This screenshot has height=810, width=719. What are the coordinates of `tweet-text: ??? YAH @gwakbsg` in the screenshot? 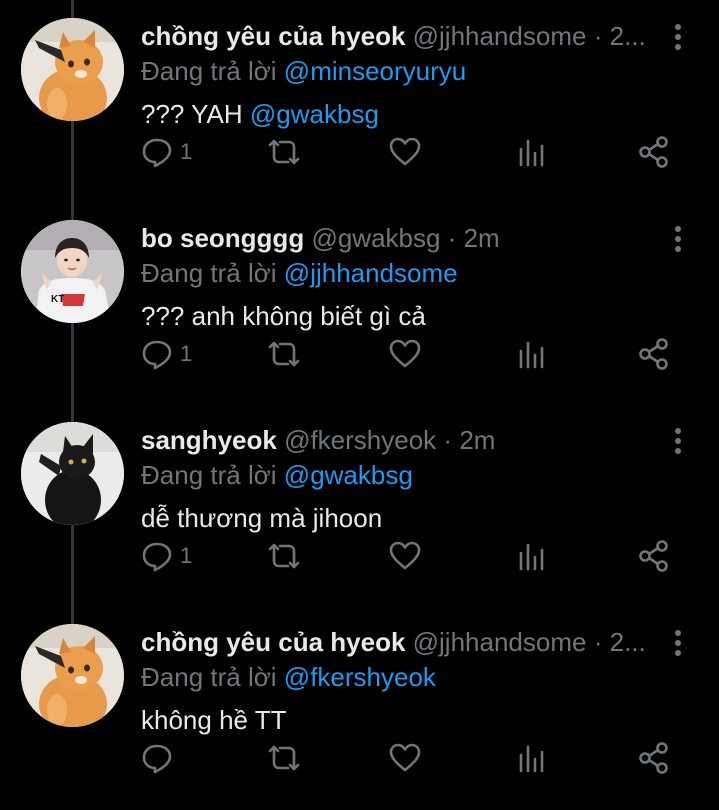 It's located at (401, 114).